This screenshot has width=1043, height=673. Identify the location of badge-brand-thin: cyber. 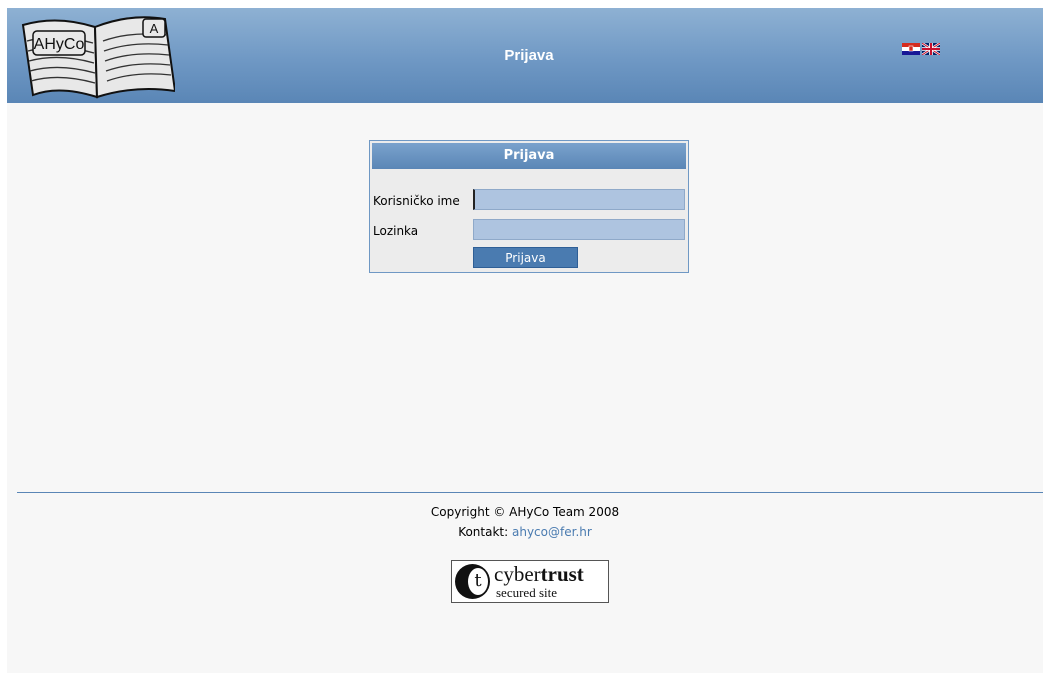
(517, 574).